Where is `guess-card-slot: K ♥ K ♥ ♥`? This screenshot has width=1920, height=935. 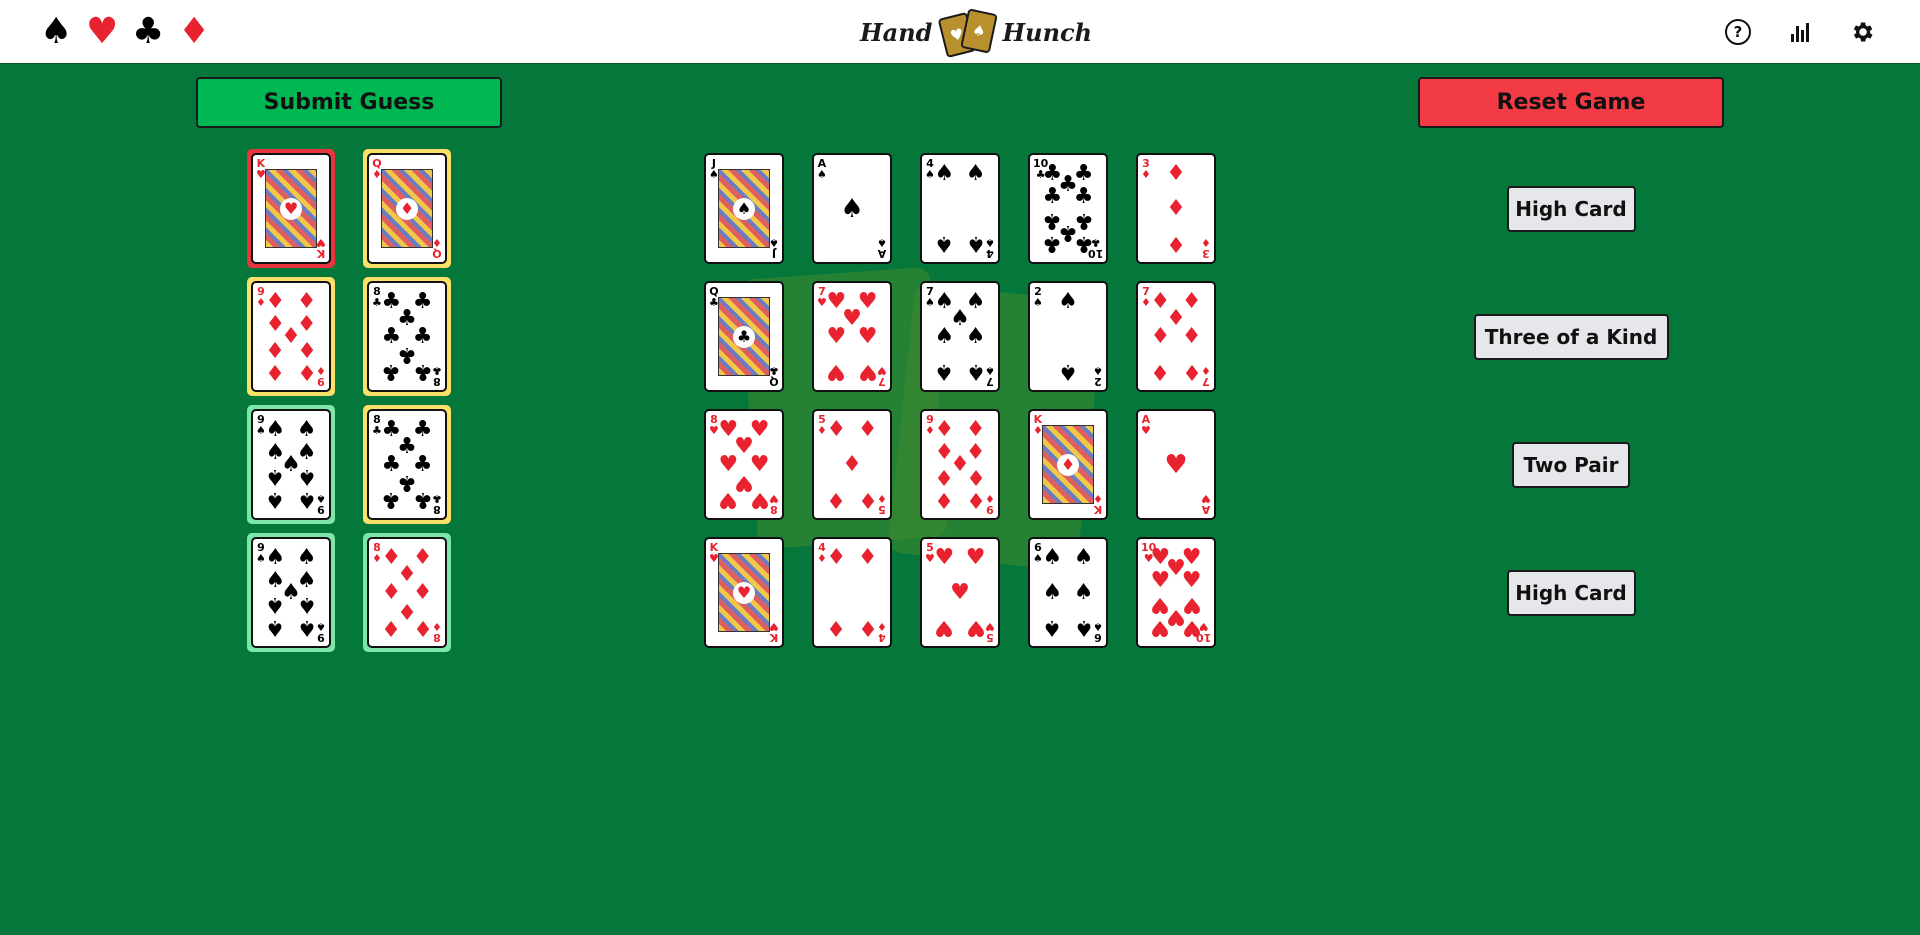
guess-card-slot: K ♥ K ♥ ♥ is located at coordinates (291, 208).